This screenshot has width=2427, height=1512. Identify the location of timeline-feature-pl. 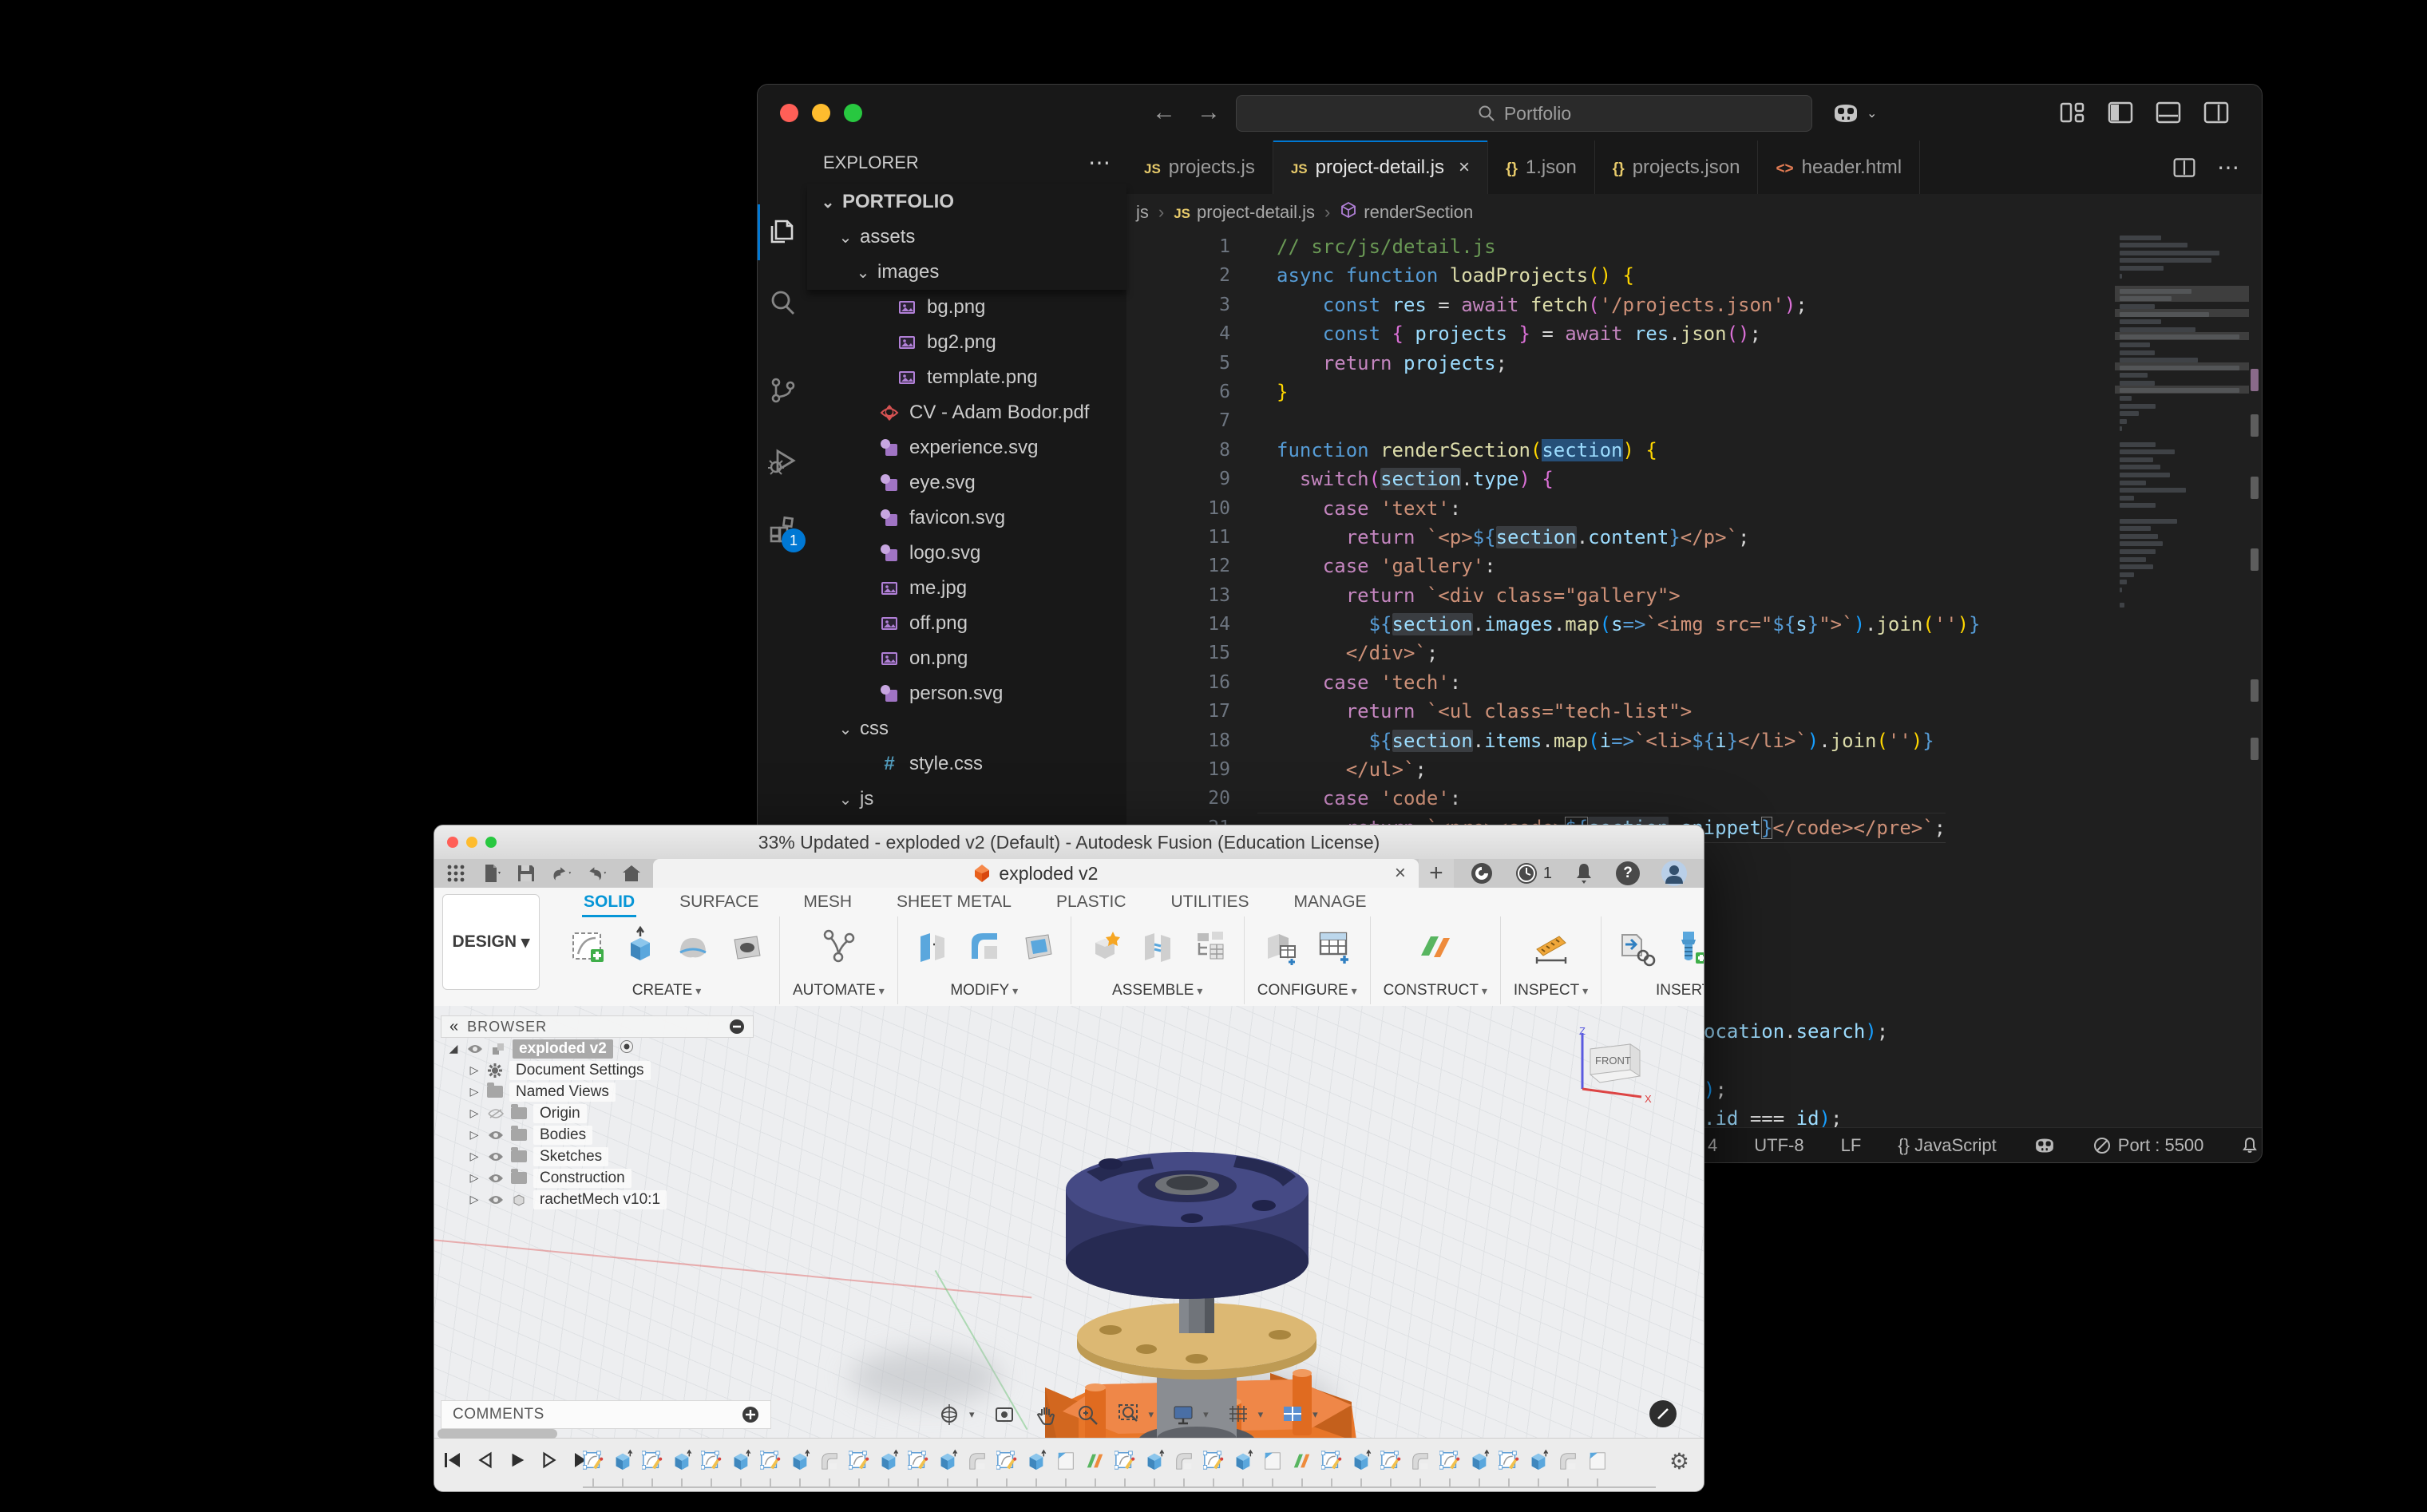
(1095, 1461).